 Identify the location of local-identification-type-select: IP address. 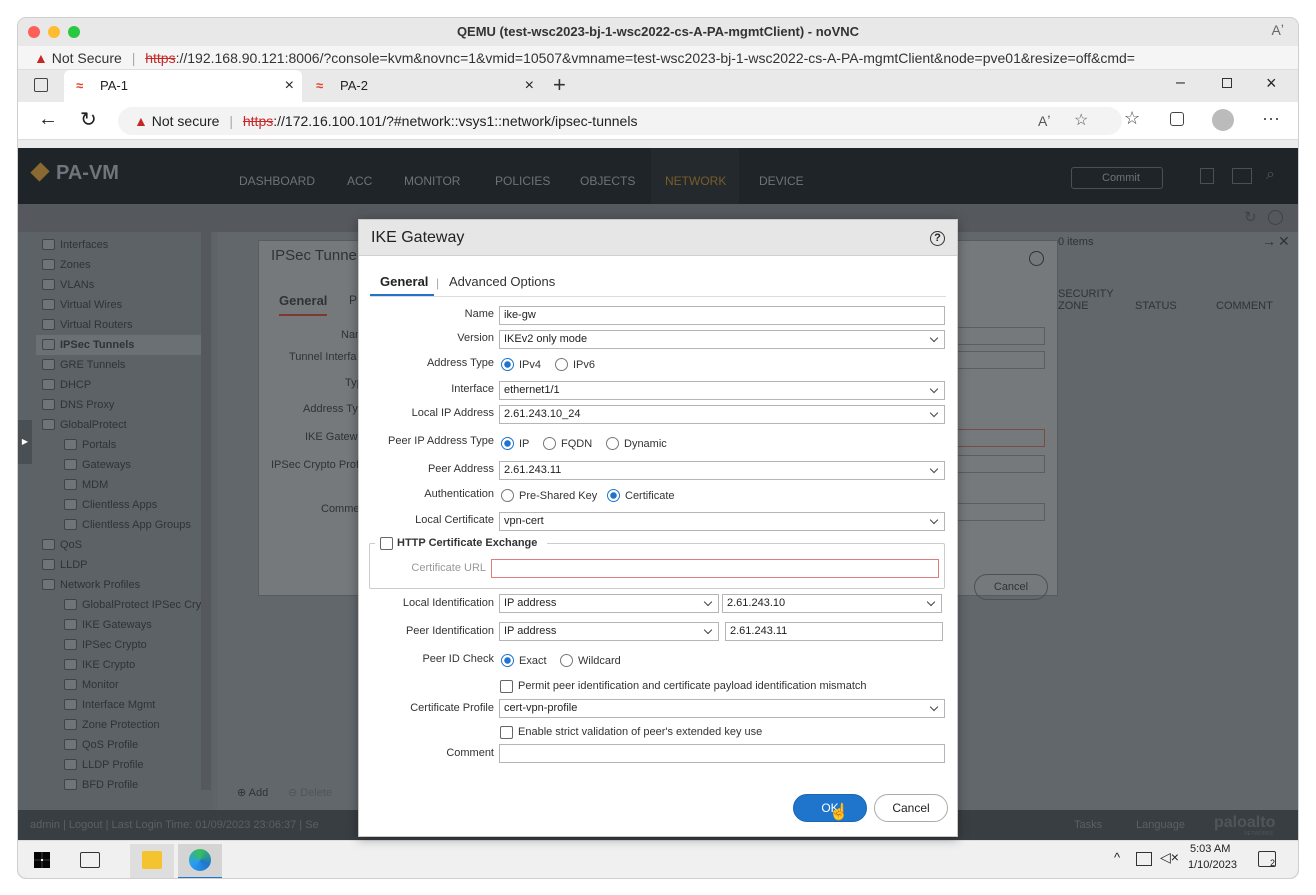
(609, 603).